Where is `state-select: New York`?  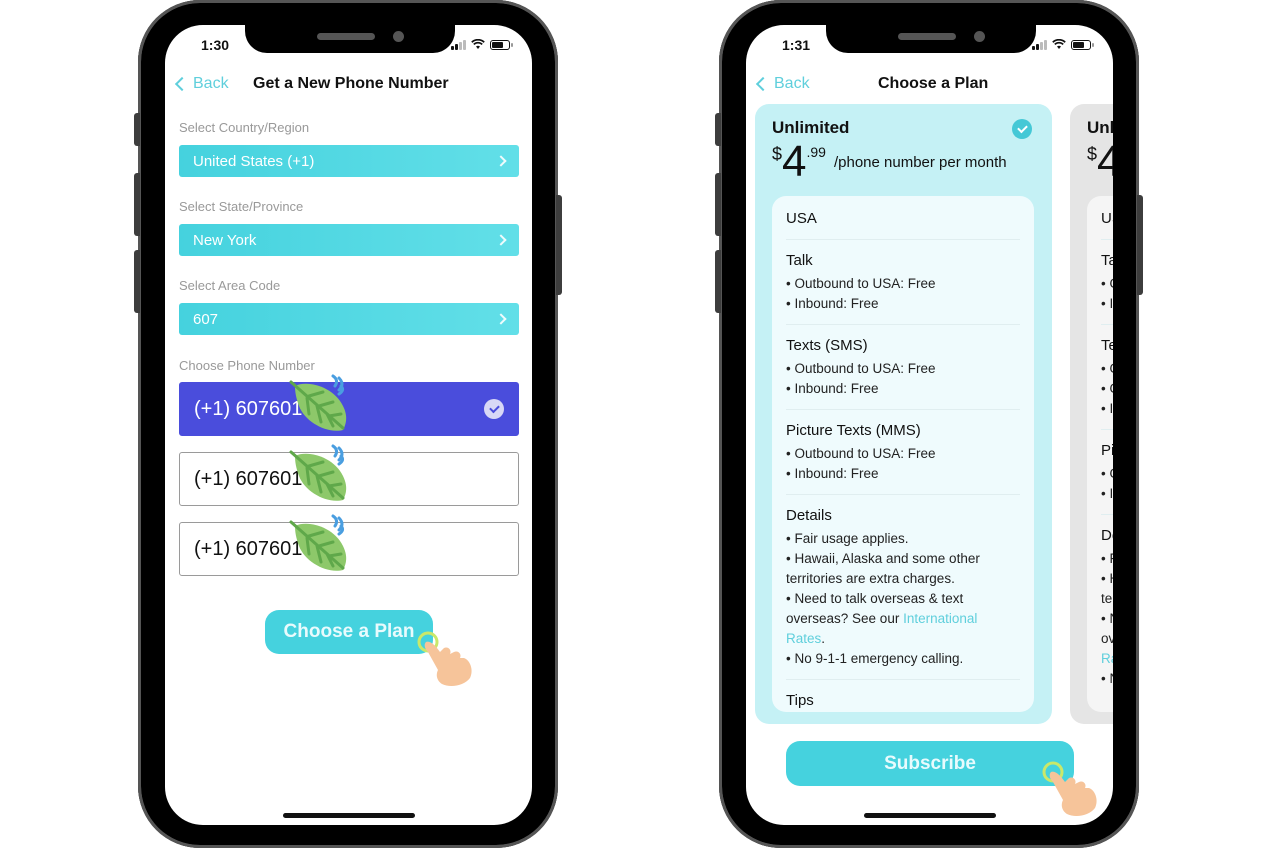
state-select: New York is located at coordinates (349, 240).